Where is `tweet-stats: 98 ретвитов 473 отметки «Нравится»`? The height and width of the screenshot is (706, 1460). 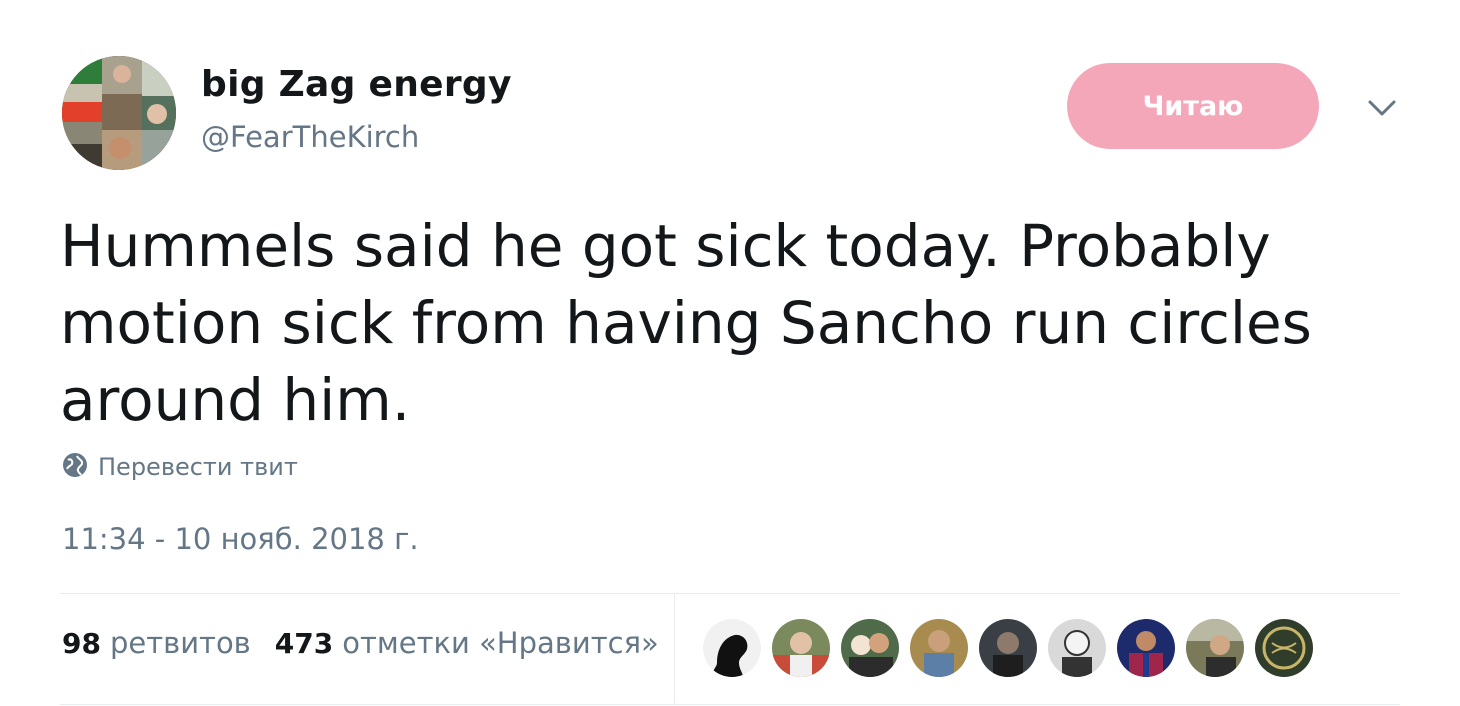
tweet-stats: 98 ретвитов 473 отметки «Нравится» is located at coordinates (360, 643).